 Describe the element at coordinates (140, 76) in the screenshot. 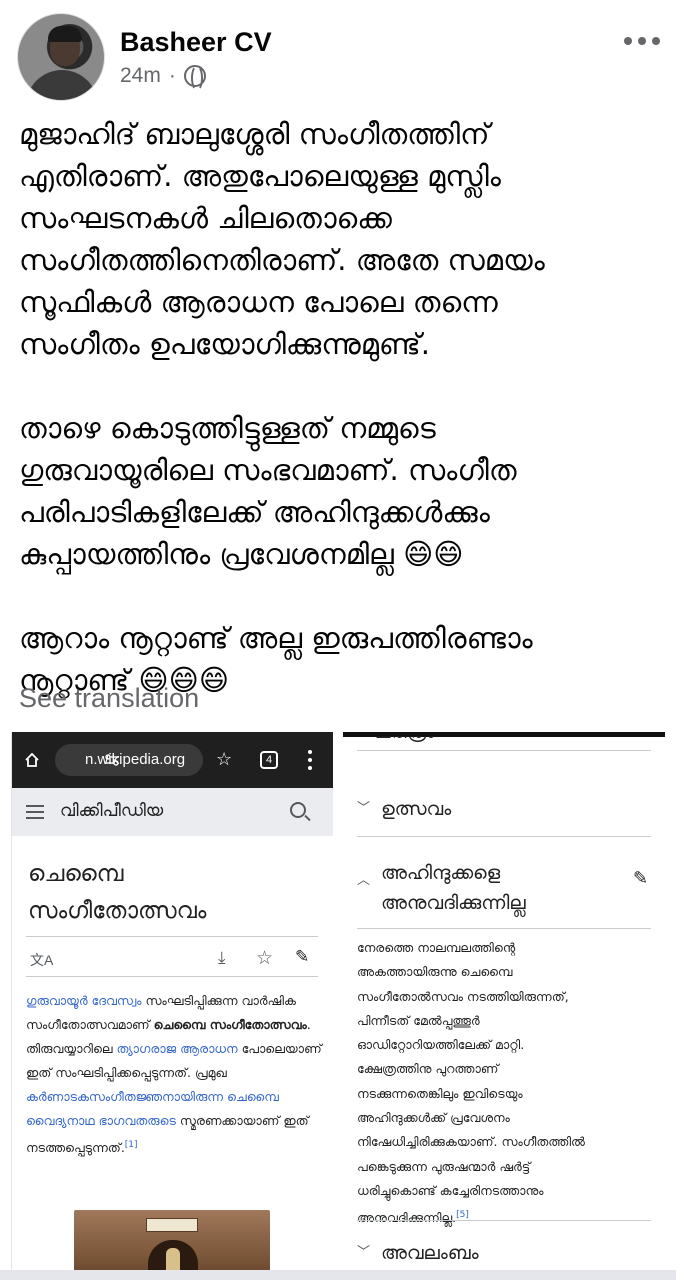

I see `post-time: 24m` at that location.